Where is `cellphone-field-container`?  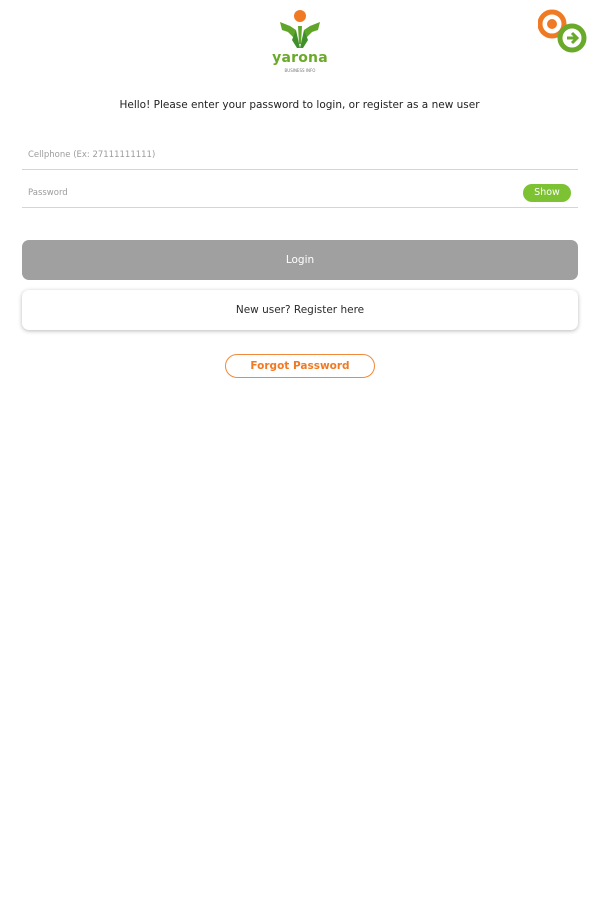 cellphone-field-container is located at coordinates (300, 154).